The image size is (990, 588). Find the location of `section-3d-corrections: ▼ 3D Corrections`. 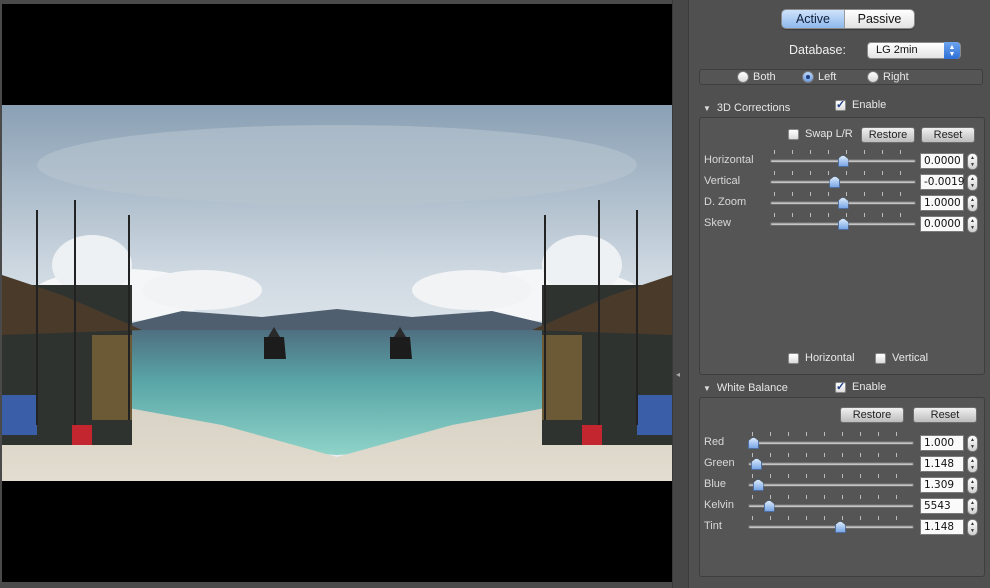

section-3d-corrections: ▼ 3D Corrections is located at coordinates (746, 108).